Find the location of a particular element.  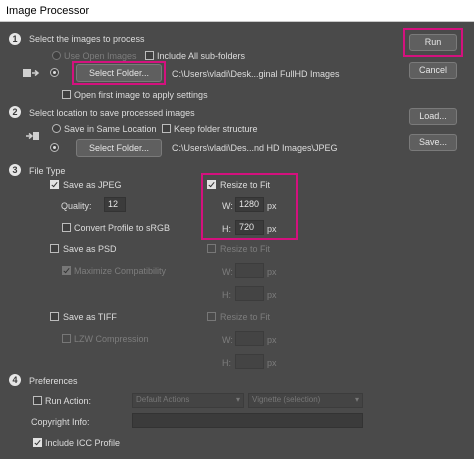

section-1-title: Select the images to process is located at coordinates (87, 39).